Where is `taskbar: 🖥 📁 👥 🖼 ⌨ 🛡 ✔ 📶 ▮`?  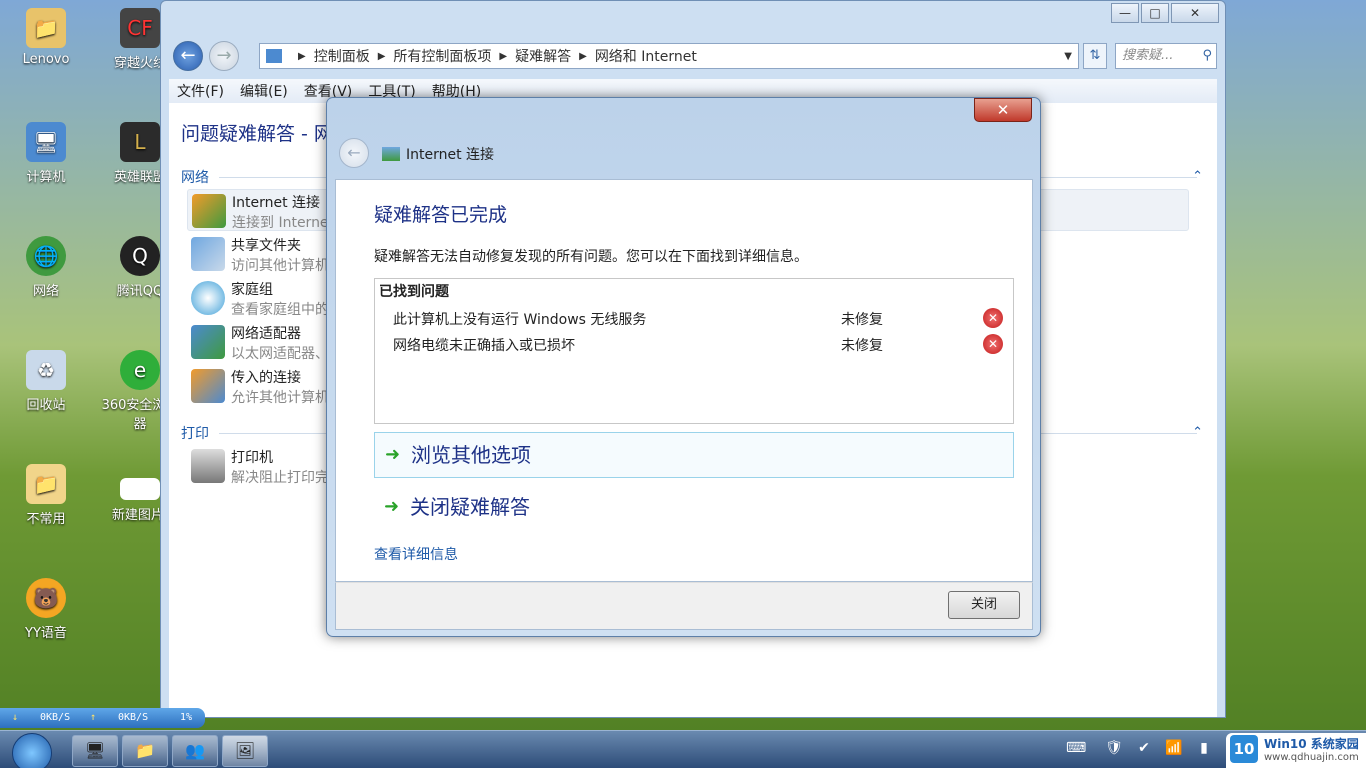 taskbar: 🖥 📁 👥 🖼 ⌨ 🛡 ✔ 📶 ▮ is located at coordinates (683, 749).